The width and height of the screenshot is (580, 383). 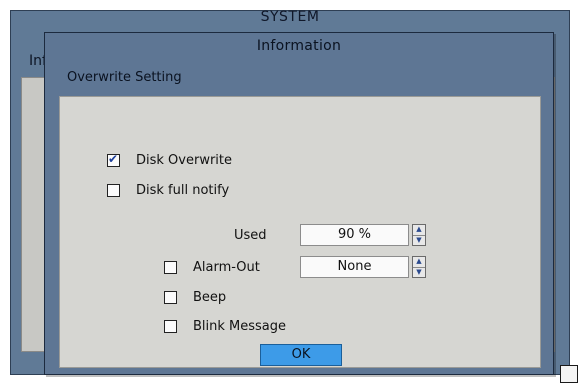 What do you see at coordinates (226, 267) in the screenshot?
I see `alarm-out-label: Alarm-Out` at bounding box center [226, 267].